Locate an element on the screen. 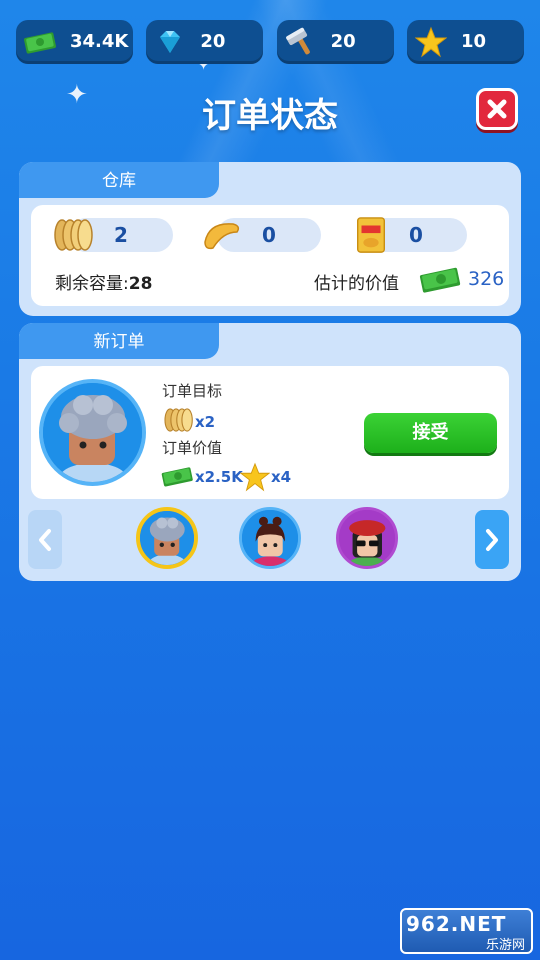 Image resolution: width=540 pixels, height=960 pixels. star-value: 10 is located at coordinates (473, 41).